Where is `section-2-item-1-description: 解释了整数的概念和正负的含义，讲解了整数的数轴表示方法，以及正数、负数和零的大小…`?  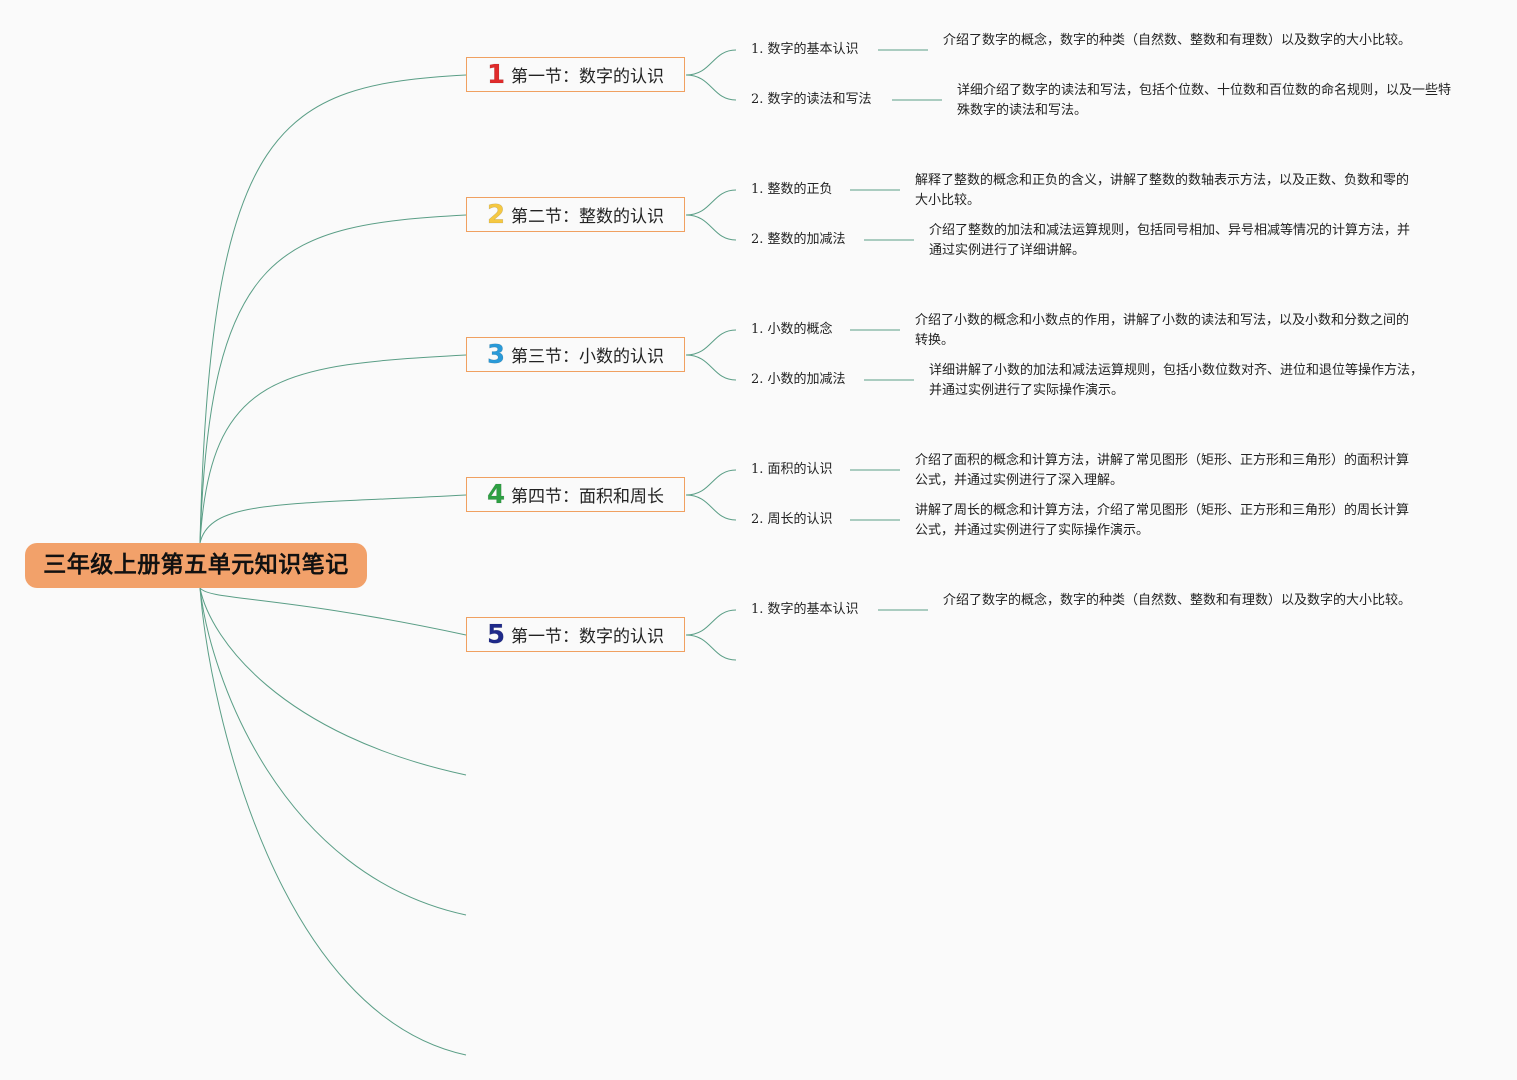
section-2-item-1-description: 解释了整数的概念和正负的含义，讲解了整数的数轴表示方法，以及正数、负数和零的大小… is located at coordinates (1162, 190).